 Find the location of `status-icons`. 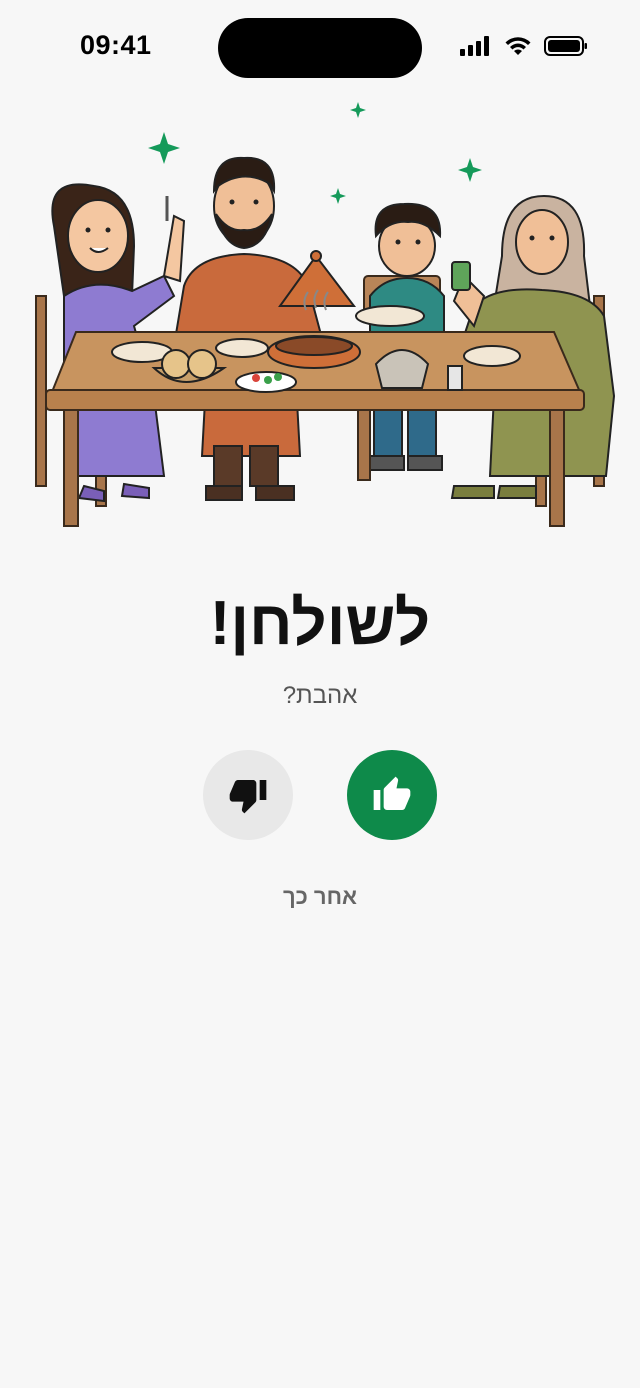

status-icons is located at coordinates (524, 46).